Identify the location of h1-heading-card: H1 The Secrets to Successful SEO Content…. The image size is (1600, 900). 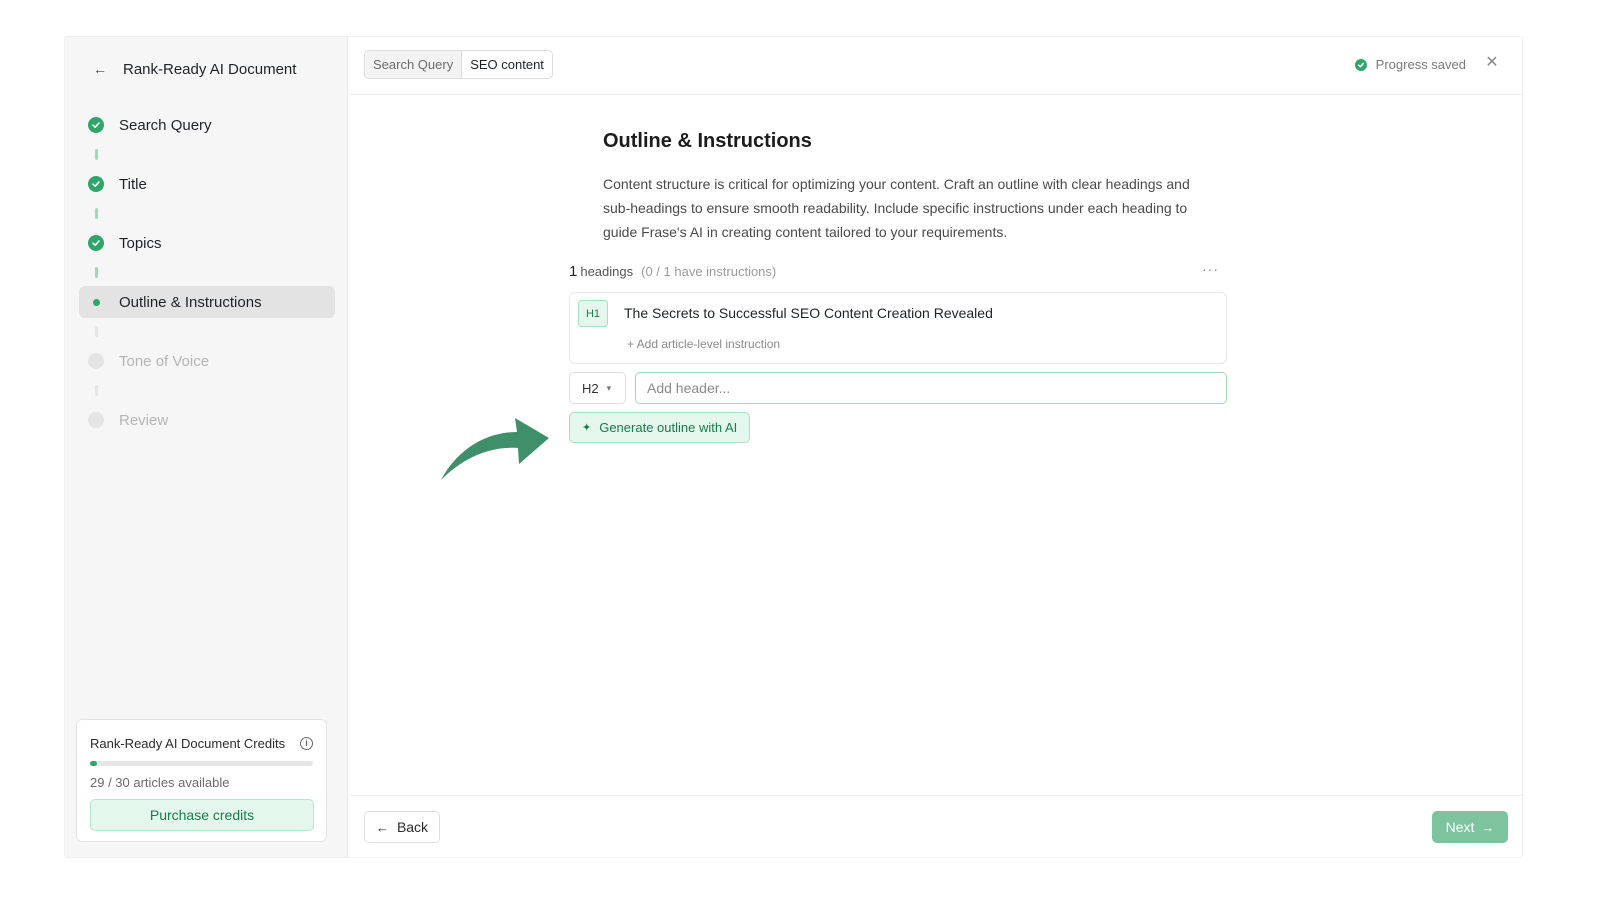
(898, 328).